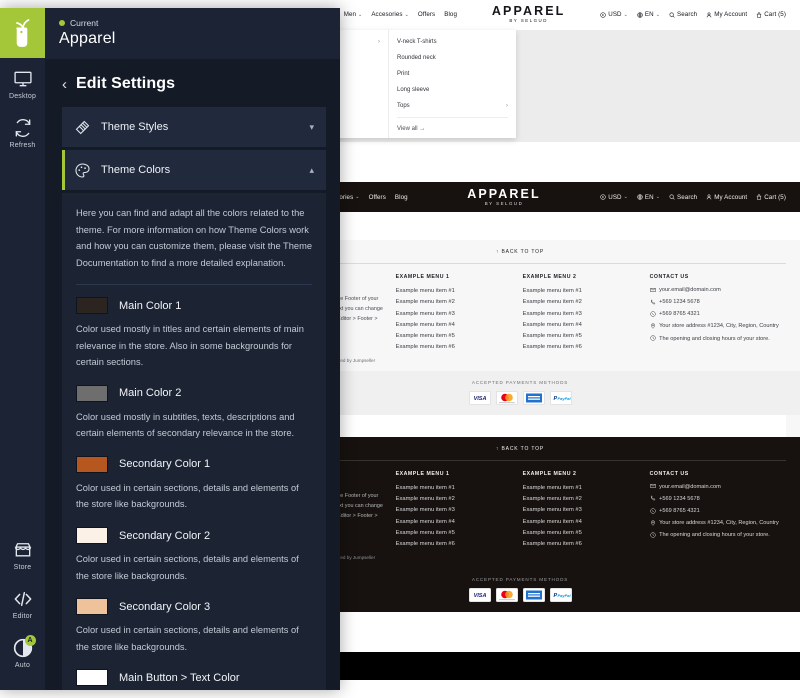 The width and height of the screenshot is (800, 698). What do you see at coordinates (64, 84) in the screenshot?
I see `chevron-left-icon: ‹` at bounding box center [64, 84].